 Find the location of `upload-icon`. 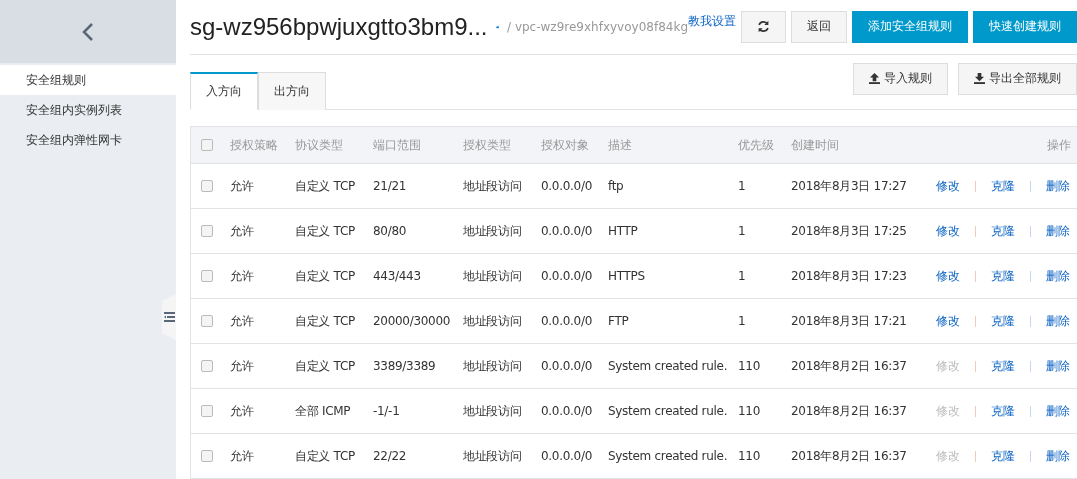

upload-icon is located at coordinates (874, 79).